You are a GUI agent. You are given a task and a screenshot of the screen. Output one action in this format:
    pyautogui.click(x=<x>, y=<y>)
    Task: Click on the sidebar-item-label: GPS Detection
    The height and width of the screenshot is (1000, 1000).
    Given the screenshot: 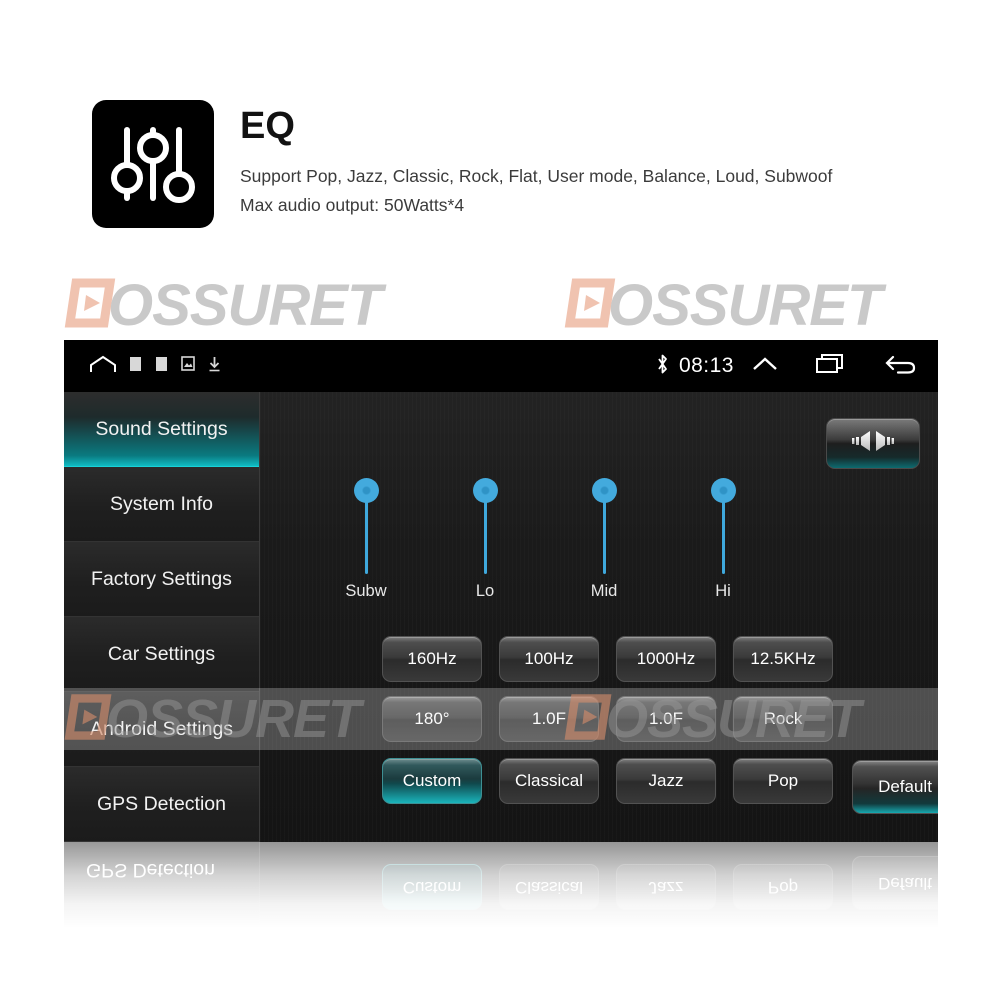 What is the action you would take?
    pyautogui.click(x=161, y=803)
    